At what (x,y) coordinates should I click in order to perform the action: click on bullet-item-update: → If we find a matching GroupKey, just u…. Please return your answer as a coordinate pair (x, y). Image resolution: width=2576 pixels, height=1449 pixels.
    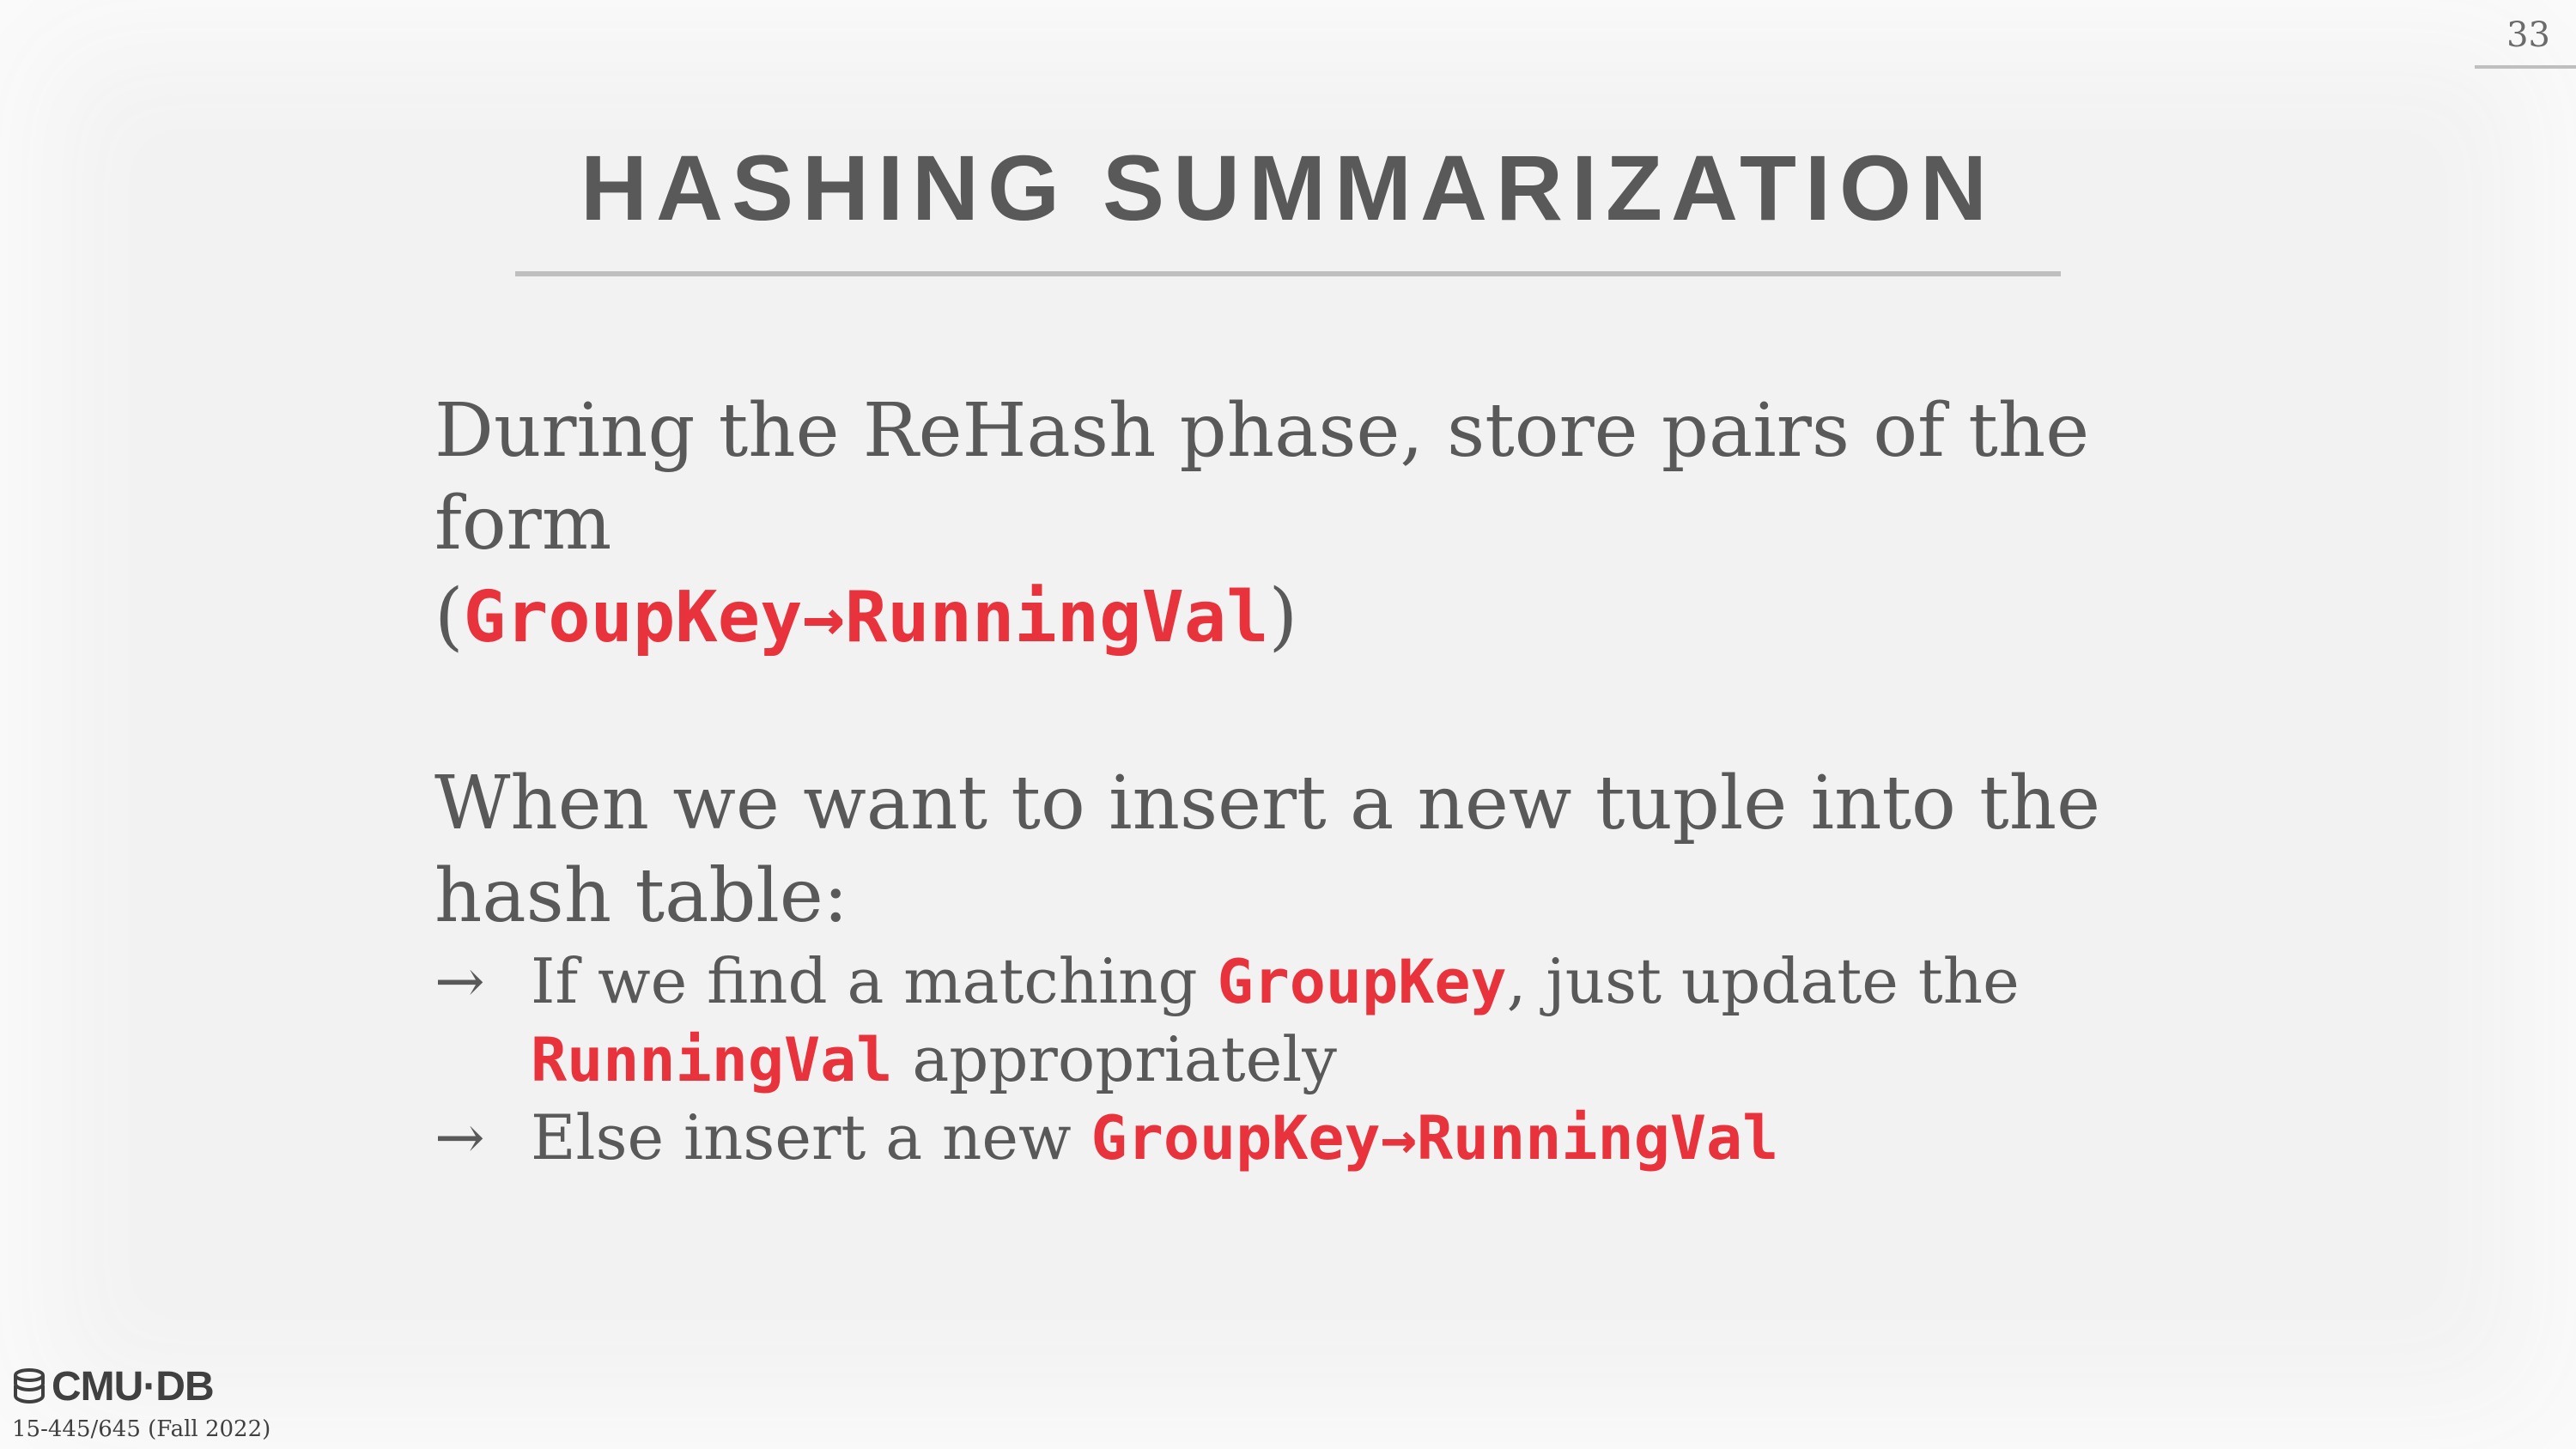
    Looking at the image, I should click on (1345, 1021).